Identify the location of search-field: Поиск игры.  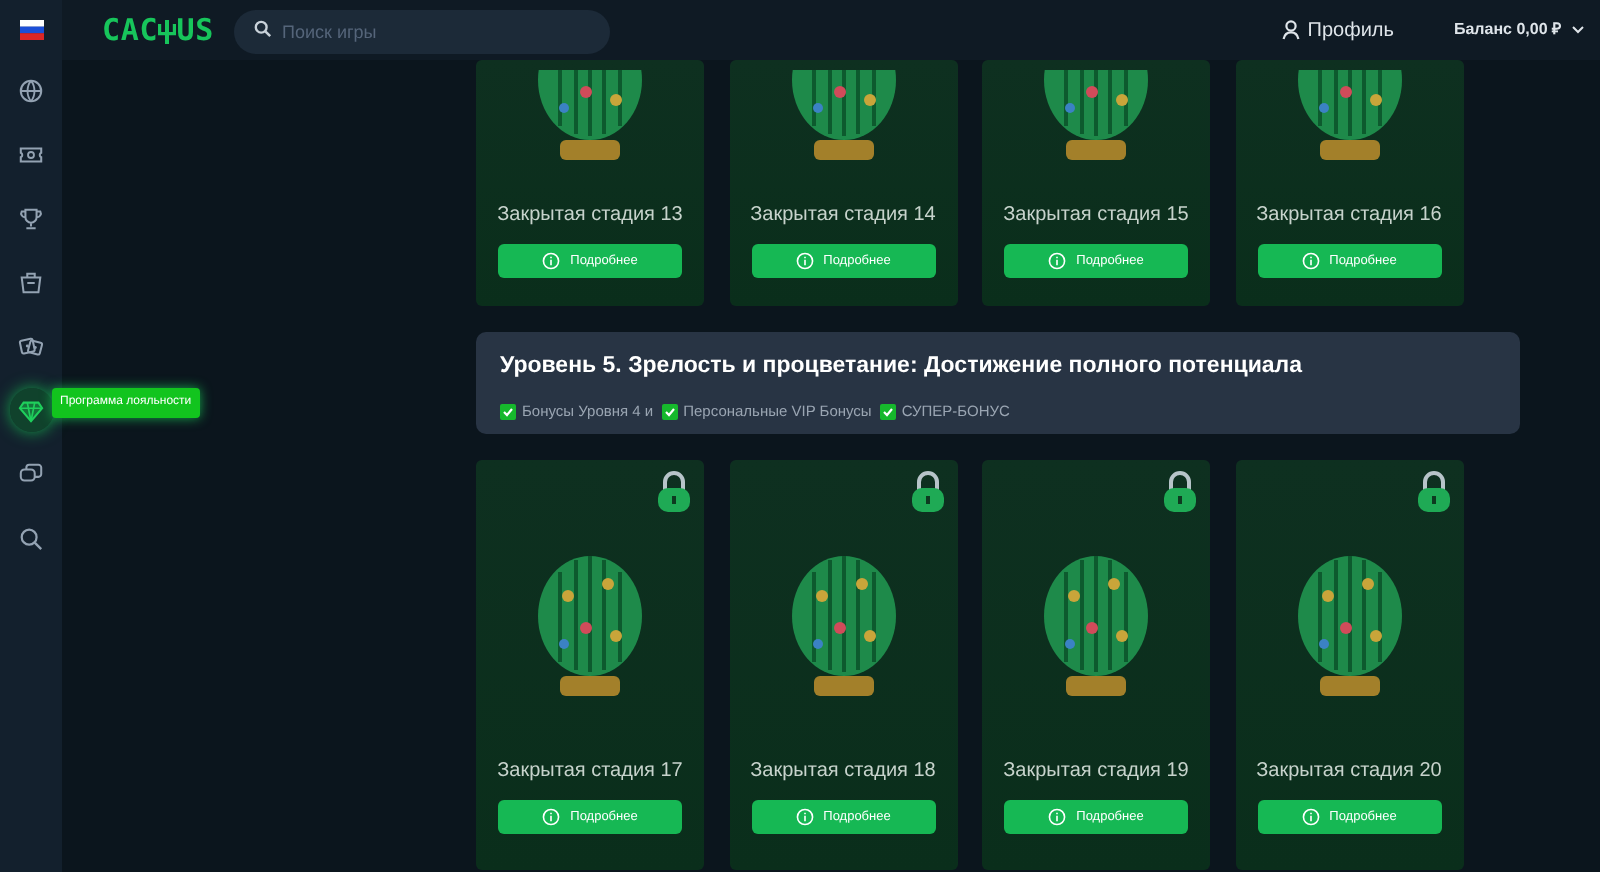
(422, 32).